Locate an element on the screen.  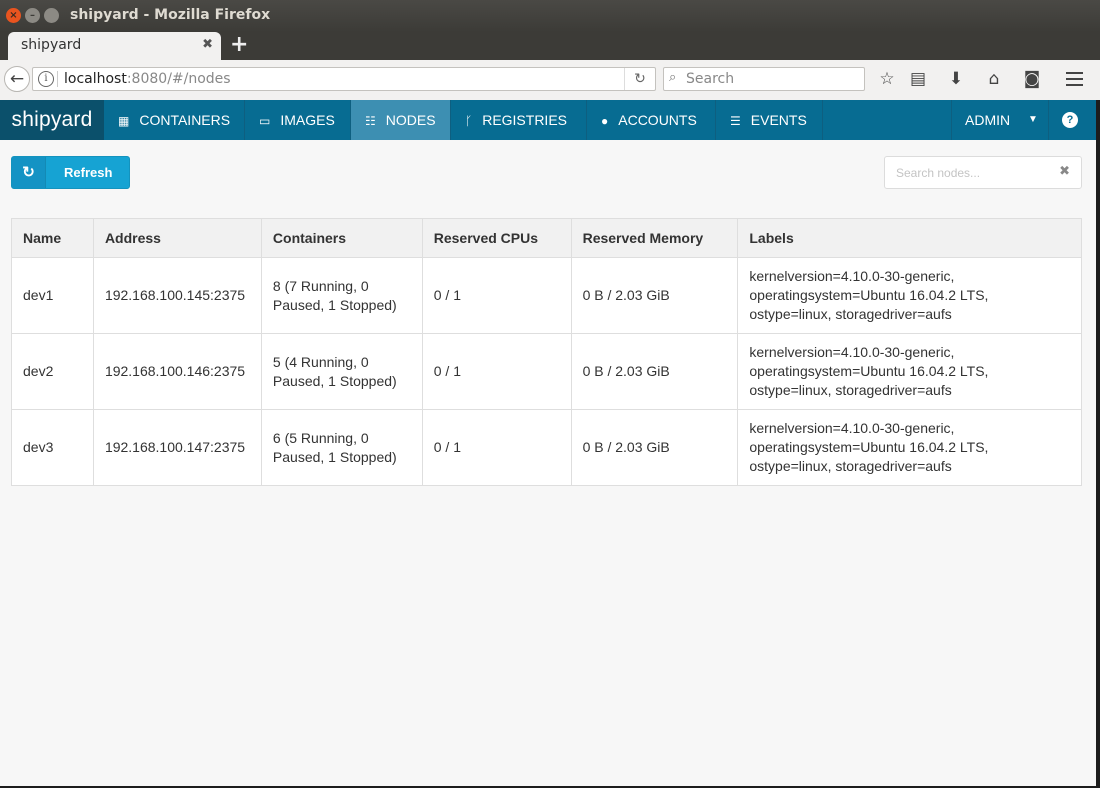
browser-tab: shipyard ✖ is located at coordinates (114, 46).